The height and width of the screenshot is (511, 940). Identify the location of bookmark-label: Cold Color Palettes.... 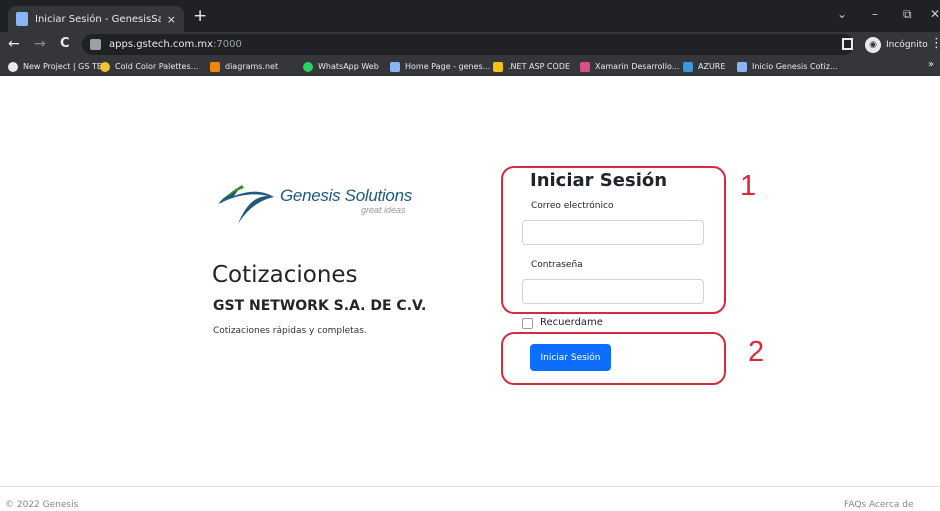
(157, 66).